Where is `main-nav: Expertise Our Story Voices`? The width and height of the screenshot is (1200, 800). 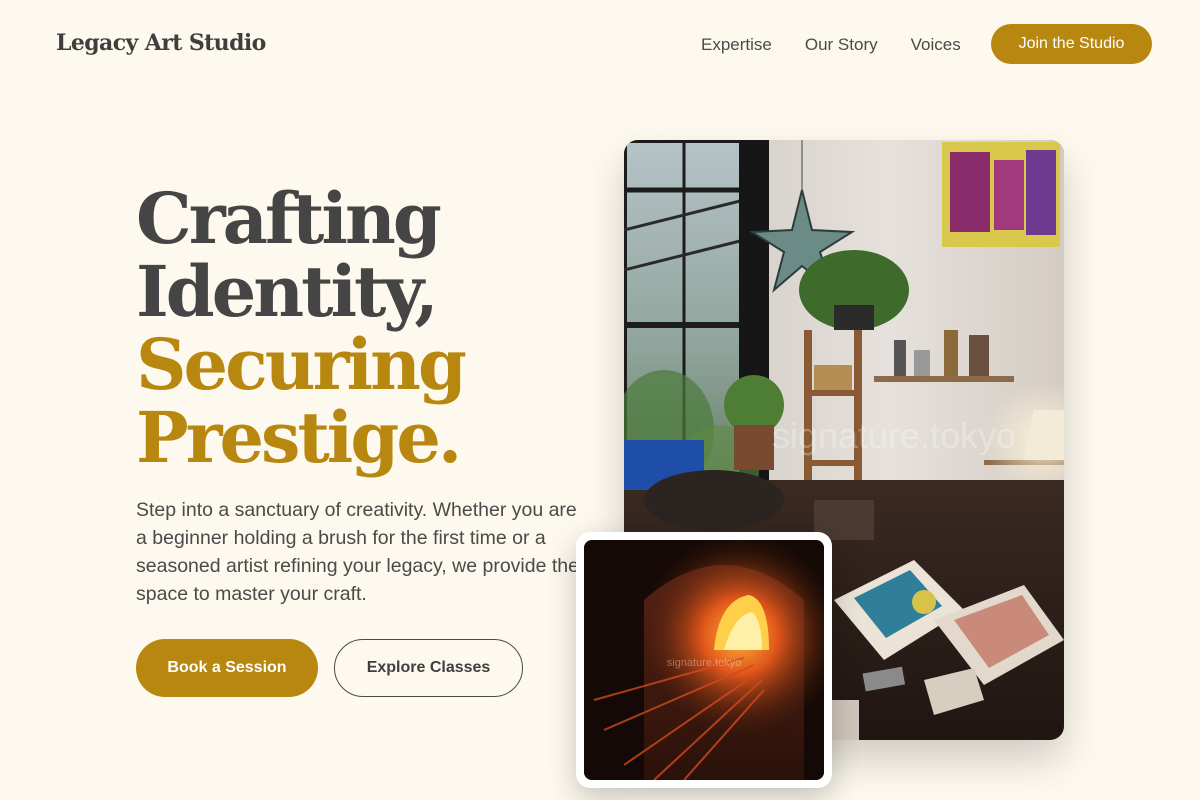
main-nav: Expertise Our Story Voices is located at coordinates (831, 45).